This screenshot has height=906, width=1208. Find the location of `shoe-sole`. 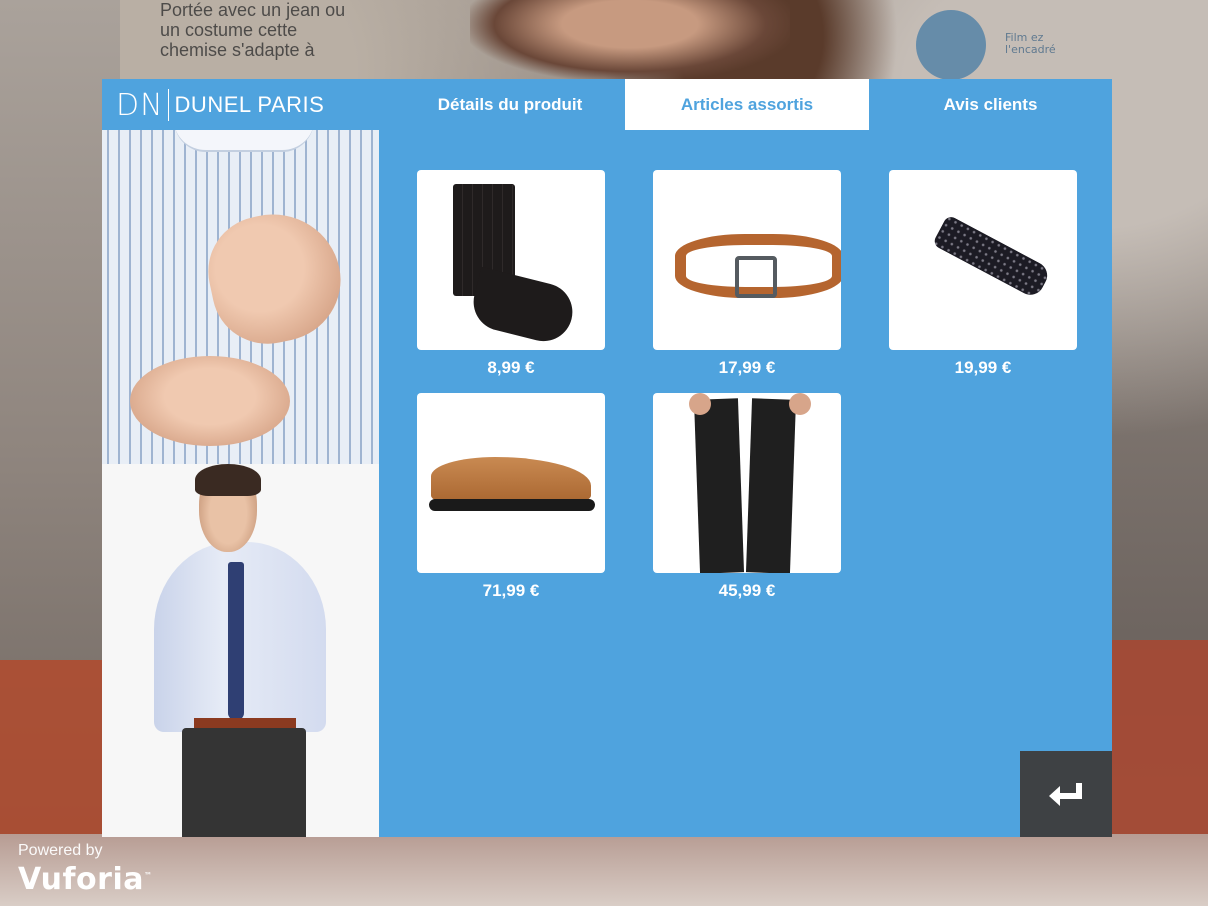

shoe-sole is located at coordinates (512, 505).